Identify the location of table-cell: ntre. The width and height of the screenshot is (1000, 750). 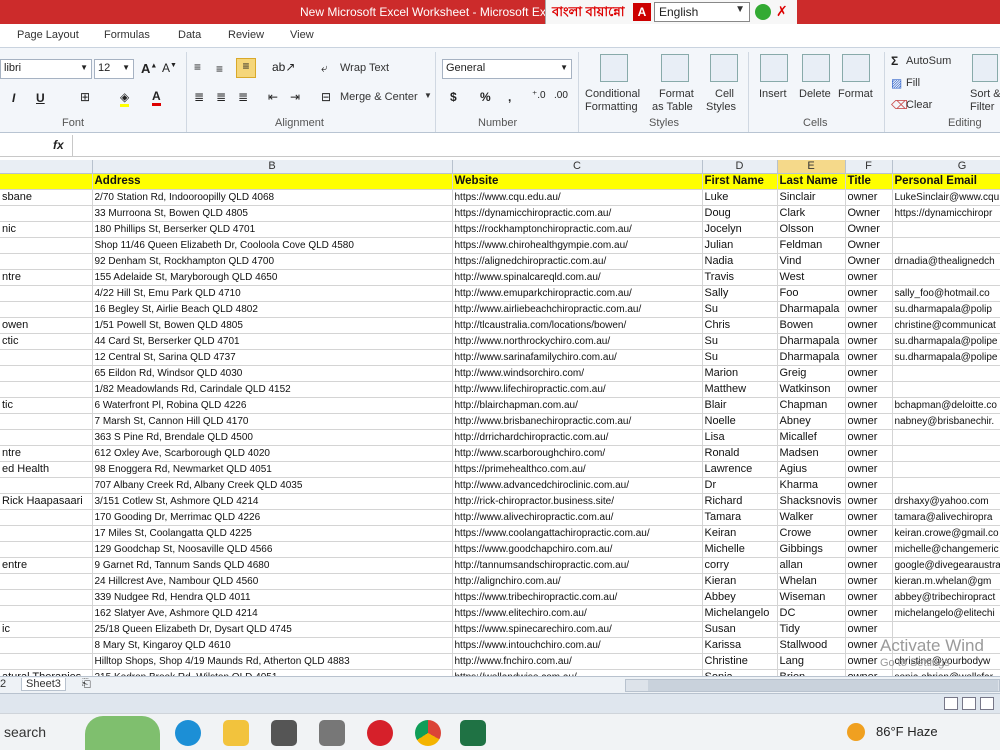
(46, 453).